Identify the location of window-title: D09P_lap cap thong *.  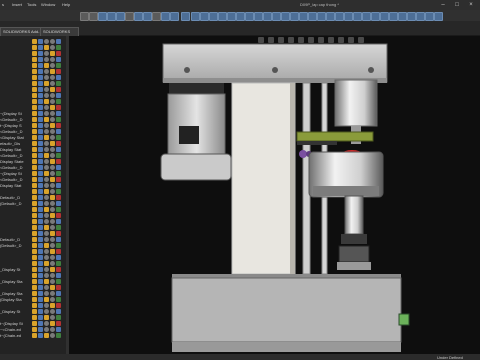
(319, 4).